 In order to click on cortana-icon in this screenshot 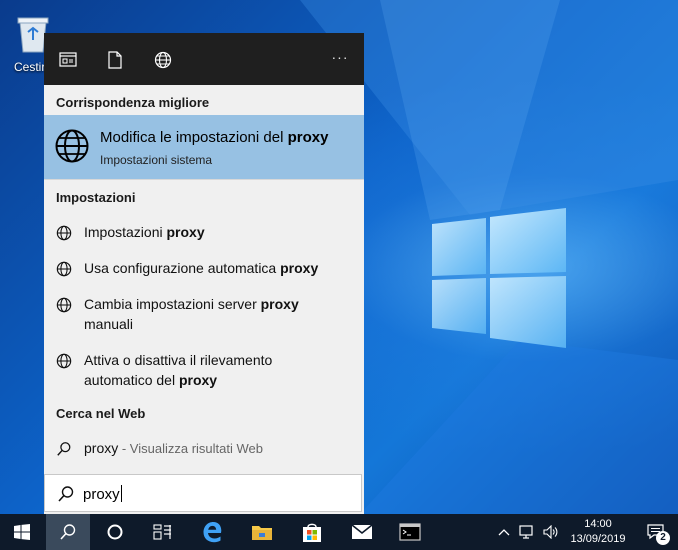, I will do `click(115, 532)`.